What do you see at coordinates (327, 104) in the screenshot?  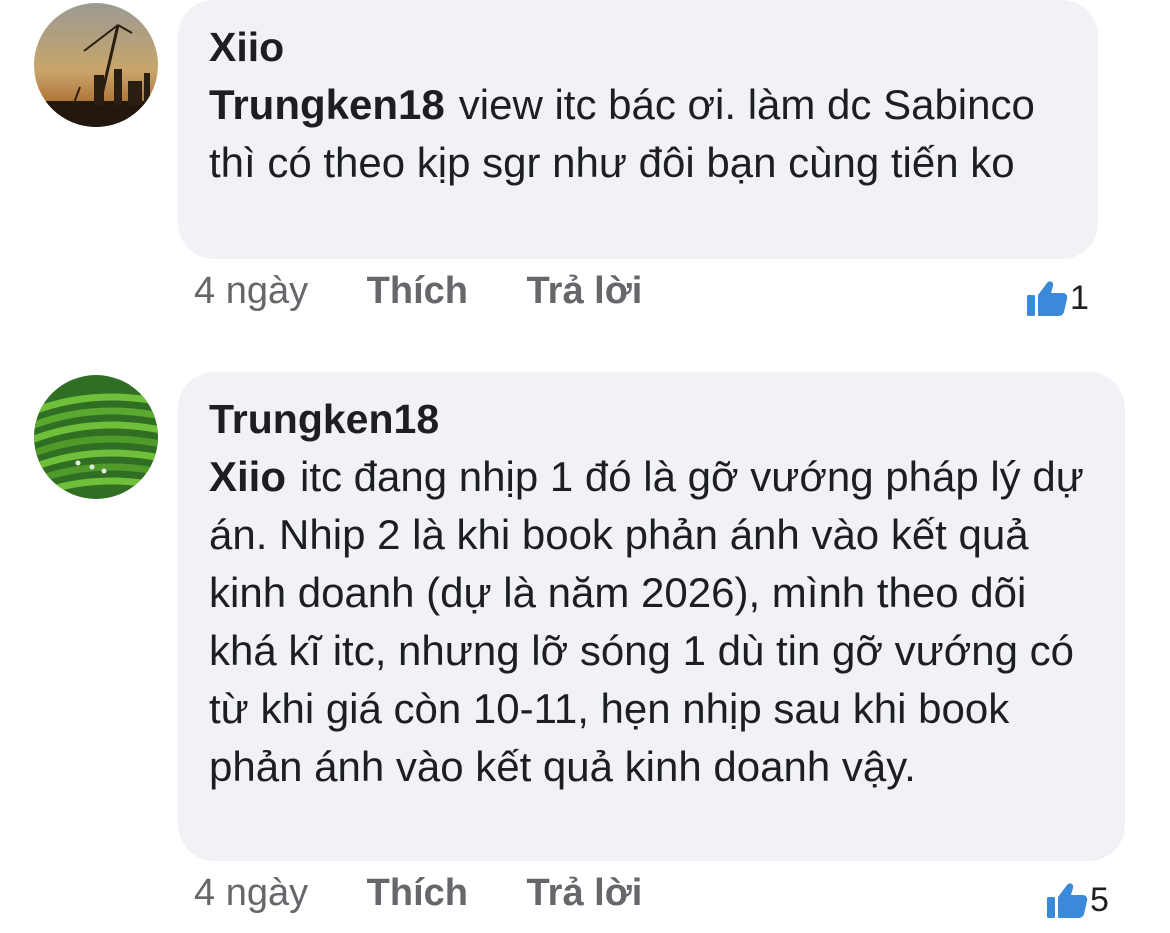 I see `mention-link: Trungken18` at bounding box center [327, 104].